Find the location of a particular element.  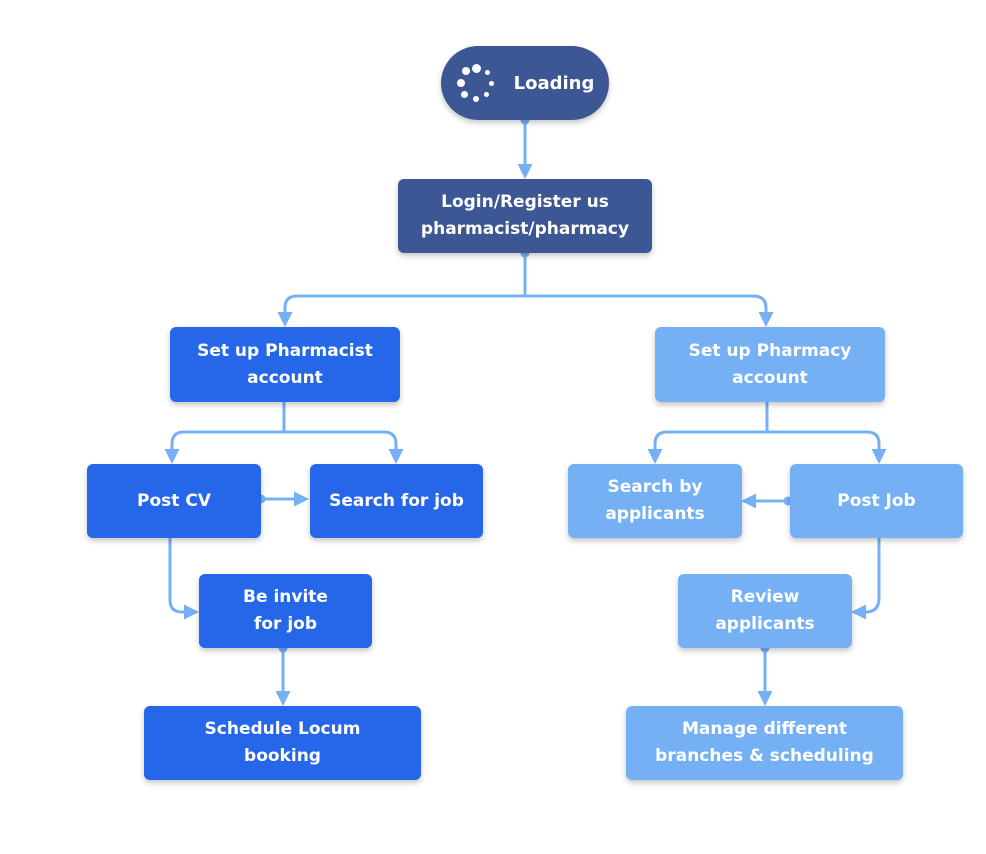

node-schedule-locum: Schedule Locum booking is located at coordinates (282, 743).